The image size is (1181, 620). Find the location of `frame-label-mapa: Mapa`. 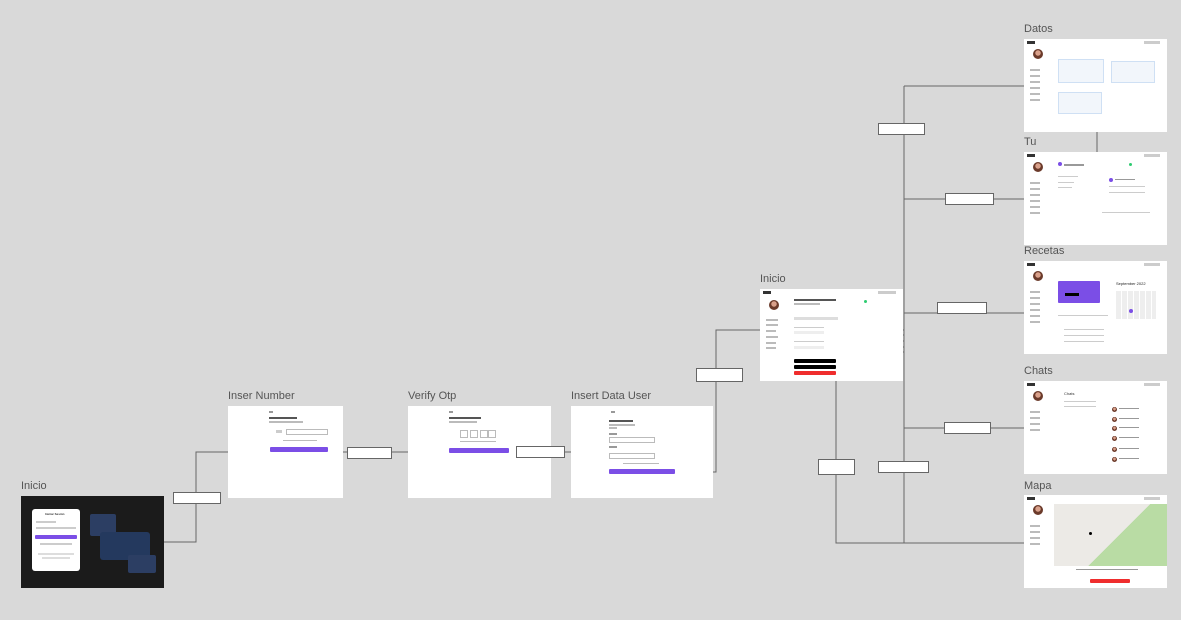

frame-label-mapa: Mapa is located at coordinates (1038, 486).